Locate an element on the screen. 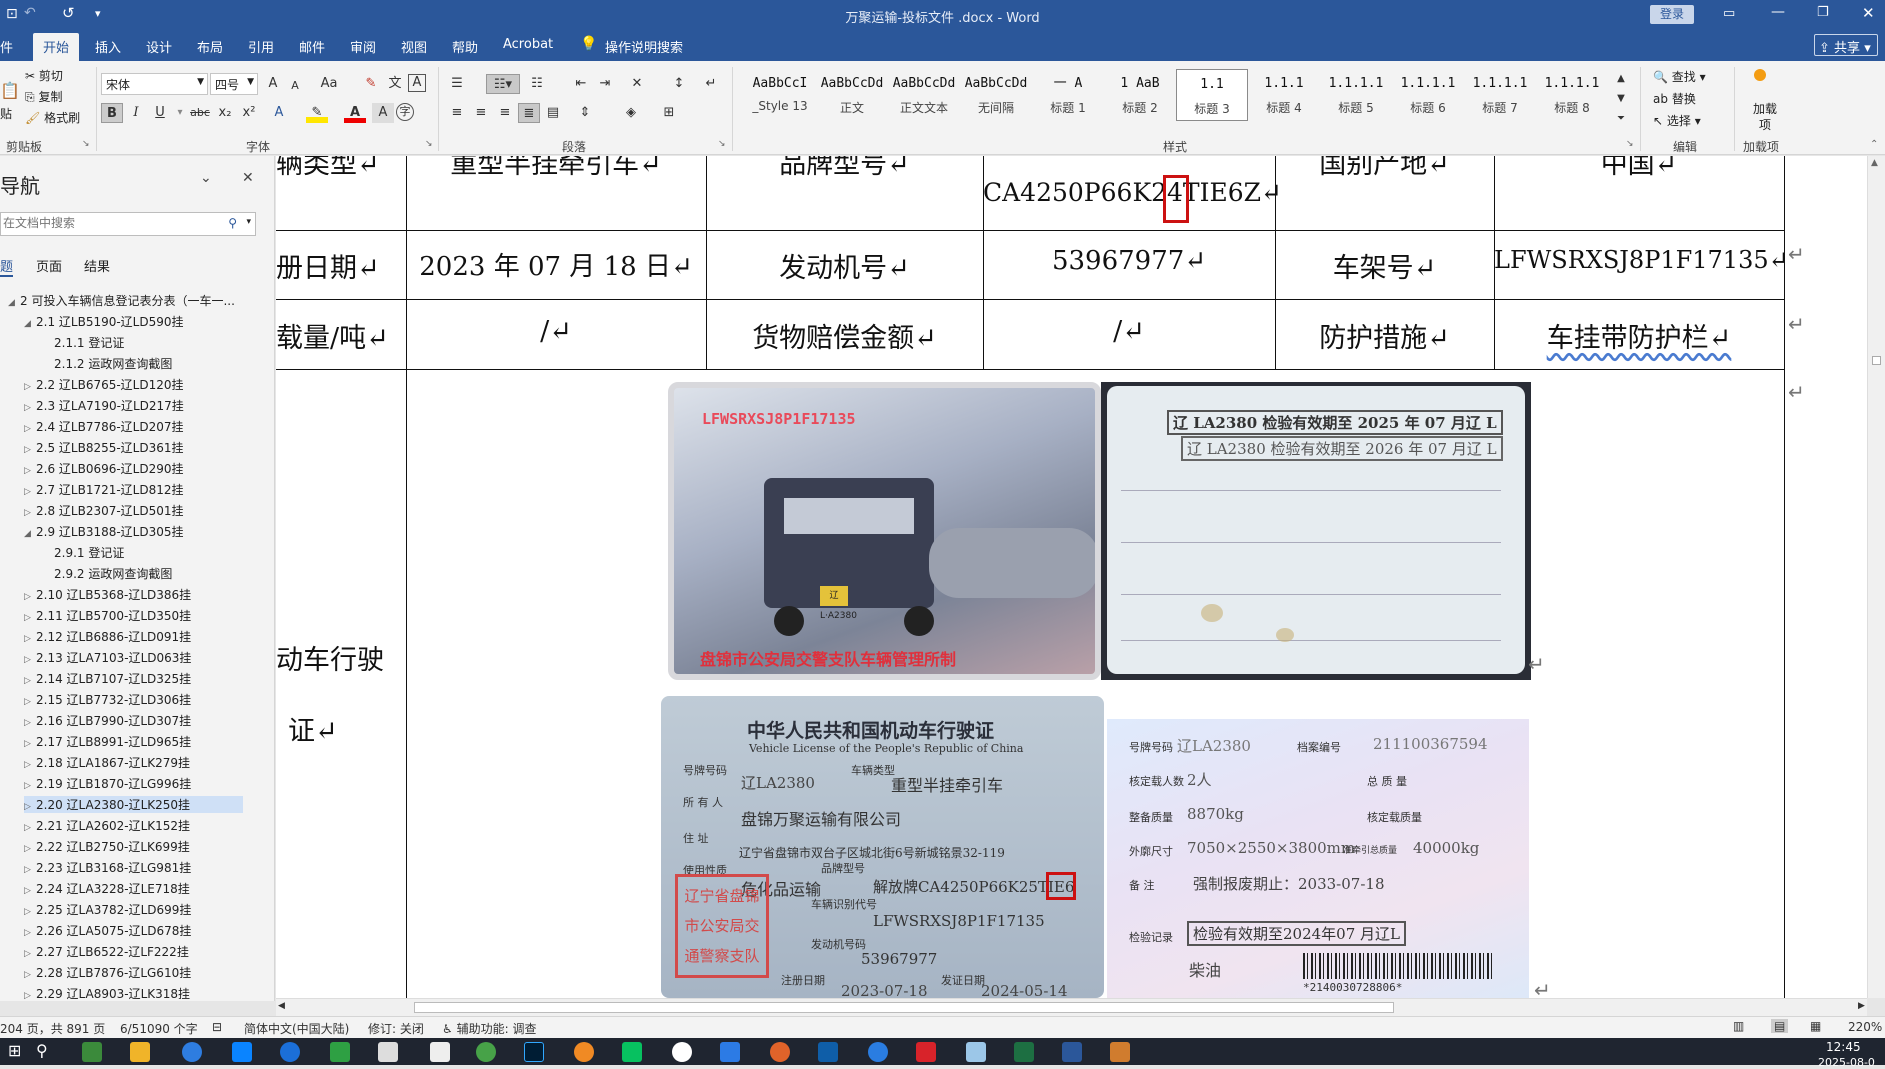 The image size is (1885, 1069). table-cell: 动车行驶 is located at coordinates (330, 657).